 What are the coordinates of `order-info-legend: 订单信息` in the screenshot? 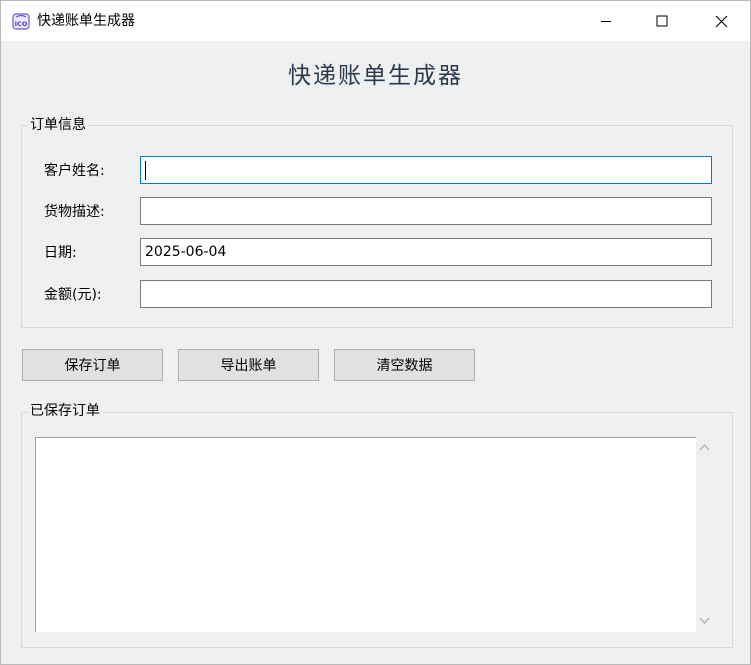 It's located at (58, 125).